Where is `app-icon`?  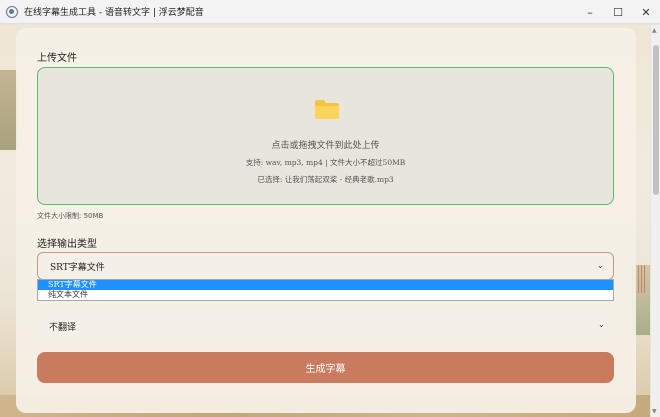 app-icon is located at coordinates (12, 11).